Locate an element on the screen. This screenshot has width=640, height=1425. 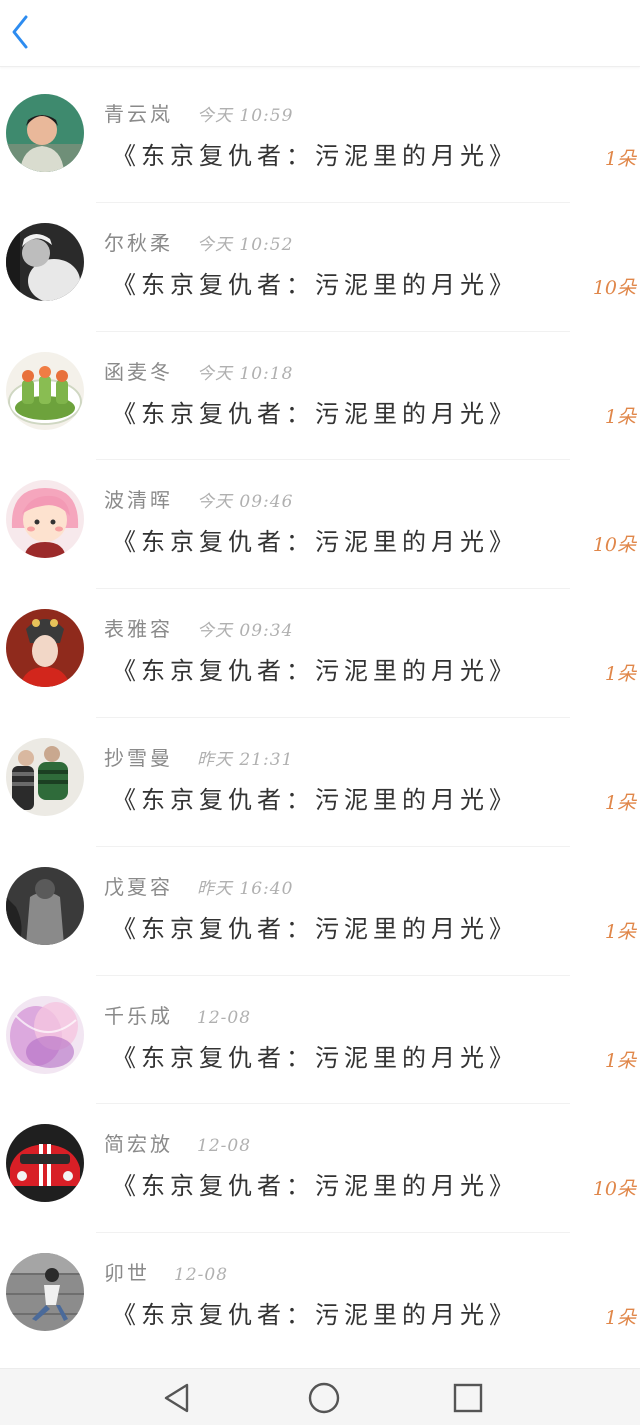
nav-recents-button is located at coordinates (468, 1398).